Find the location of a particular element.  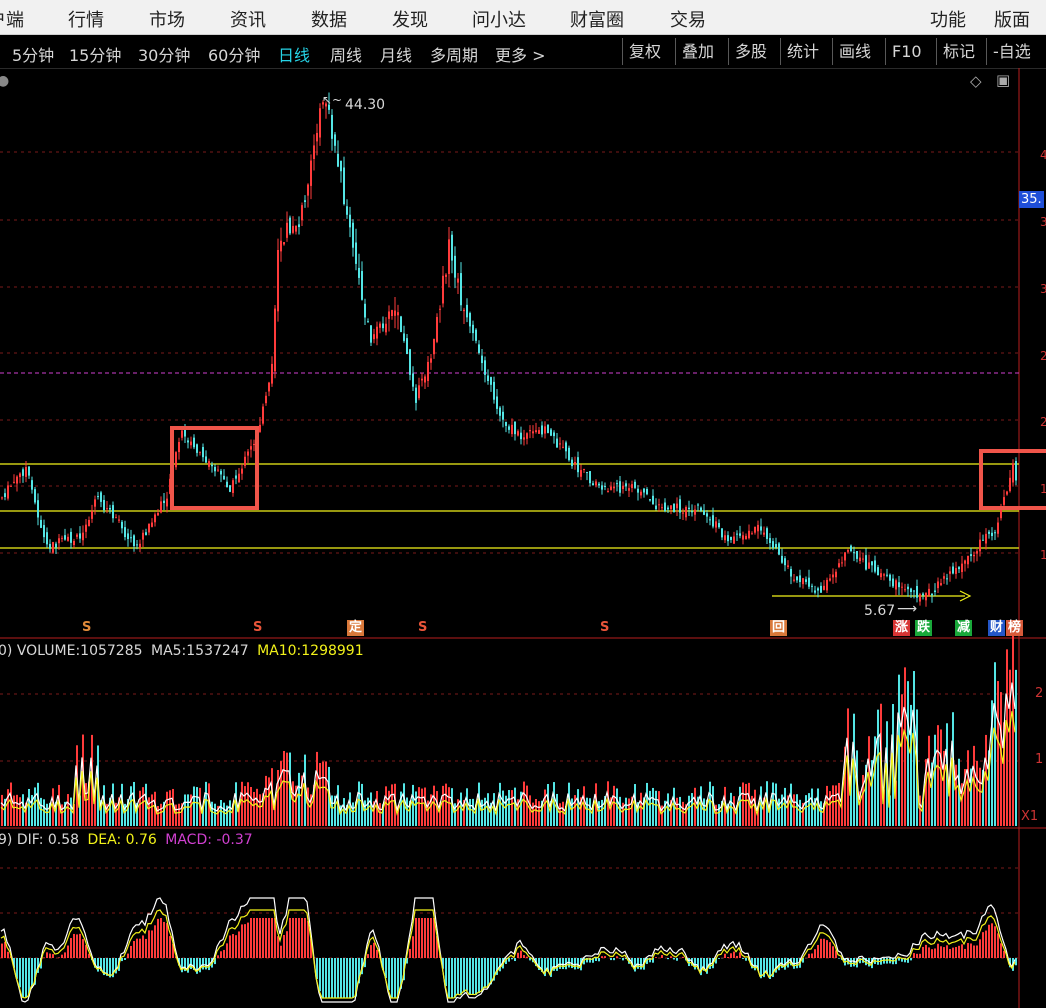

tab-30min: 30分钟 is located at coordinates (164, 54).